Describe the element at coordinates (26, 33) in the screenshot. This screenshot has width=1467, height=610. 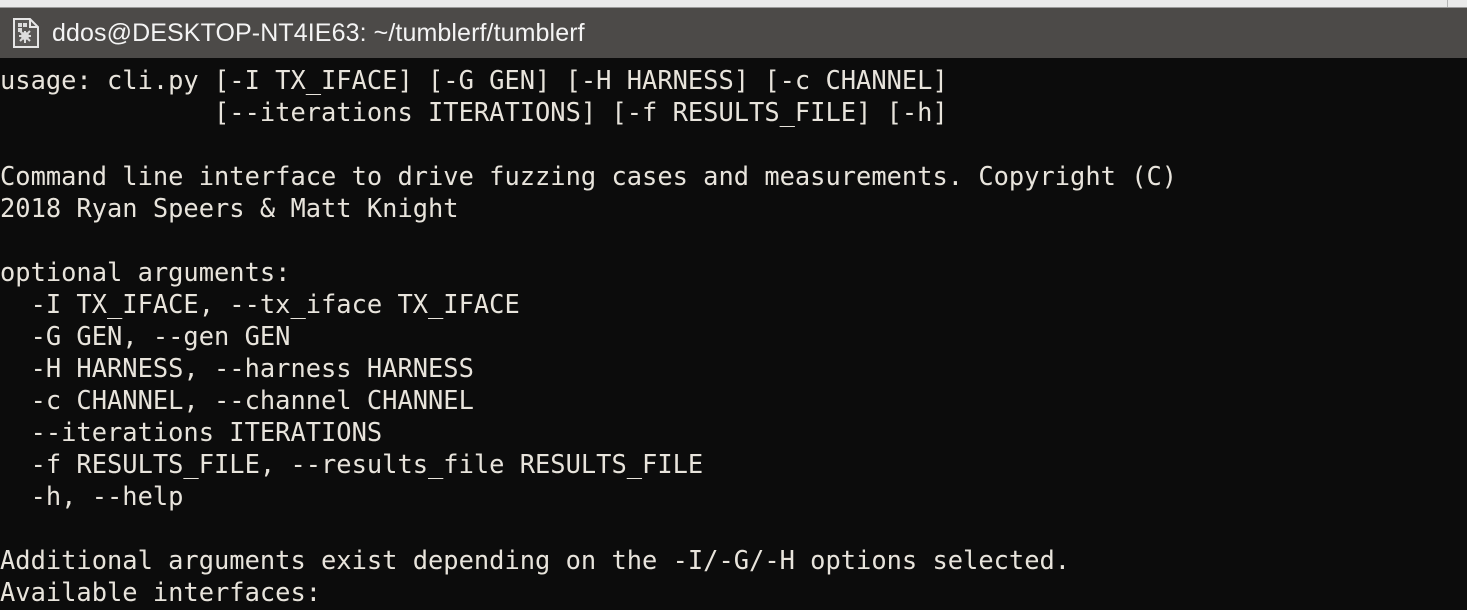
I see `wsl-terminal-icon` at that location.